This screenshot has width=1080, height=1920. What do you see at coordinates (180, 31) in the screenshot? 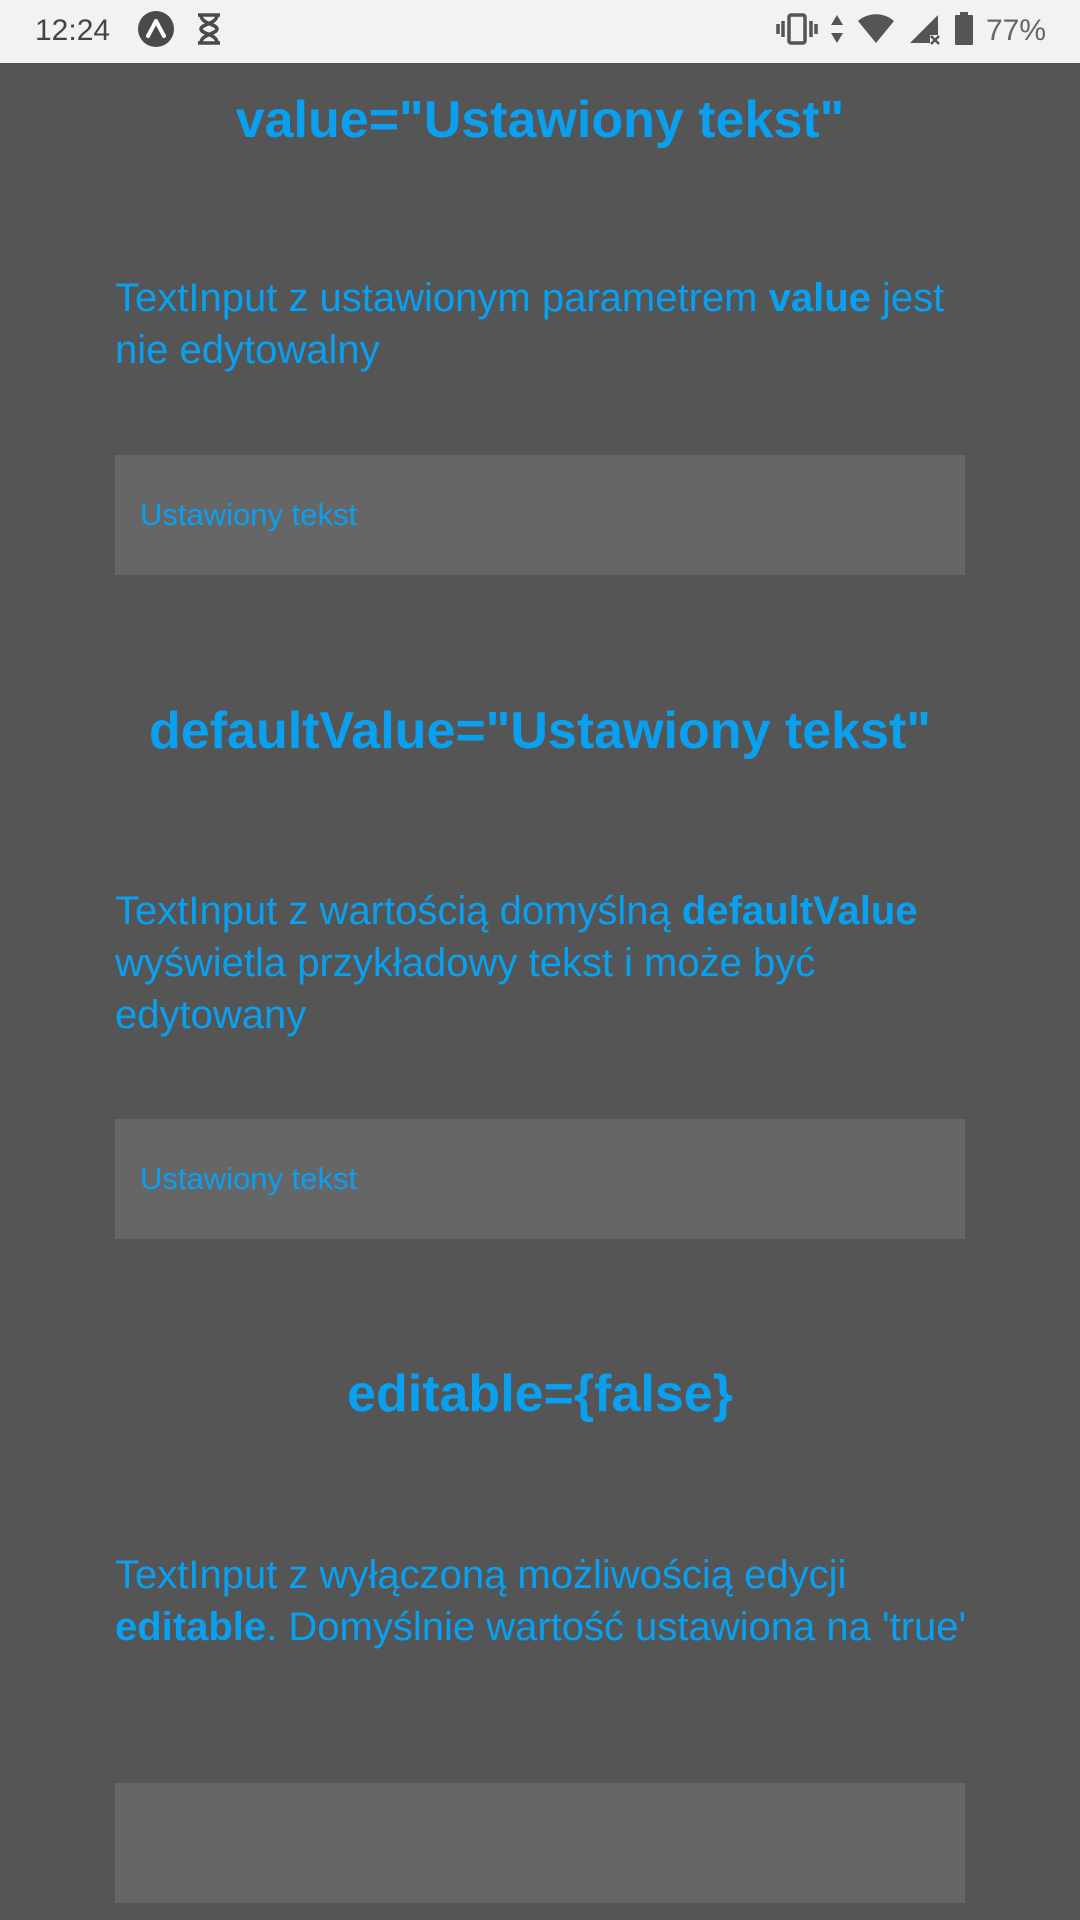
I see `status-left-icons` at bounding box center [180, 31].